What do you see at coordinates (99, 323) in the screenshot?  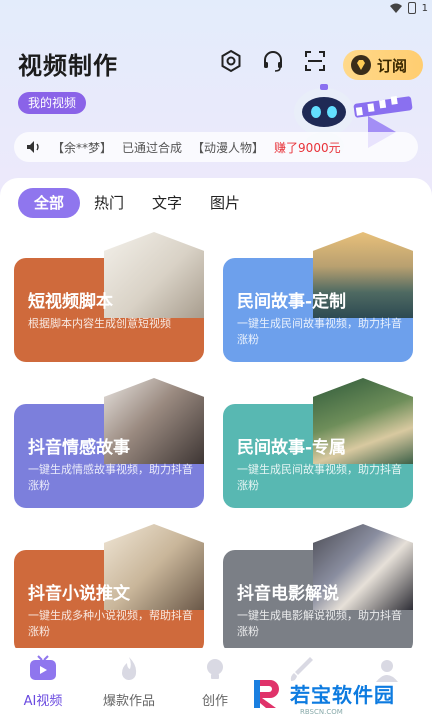 I see `card-desc: 根据脚本内容生成创意短视频` at bounding box center [99, 323].